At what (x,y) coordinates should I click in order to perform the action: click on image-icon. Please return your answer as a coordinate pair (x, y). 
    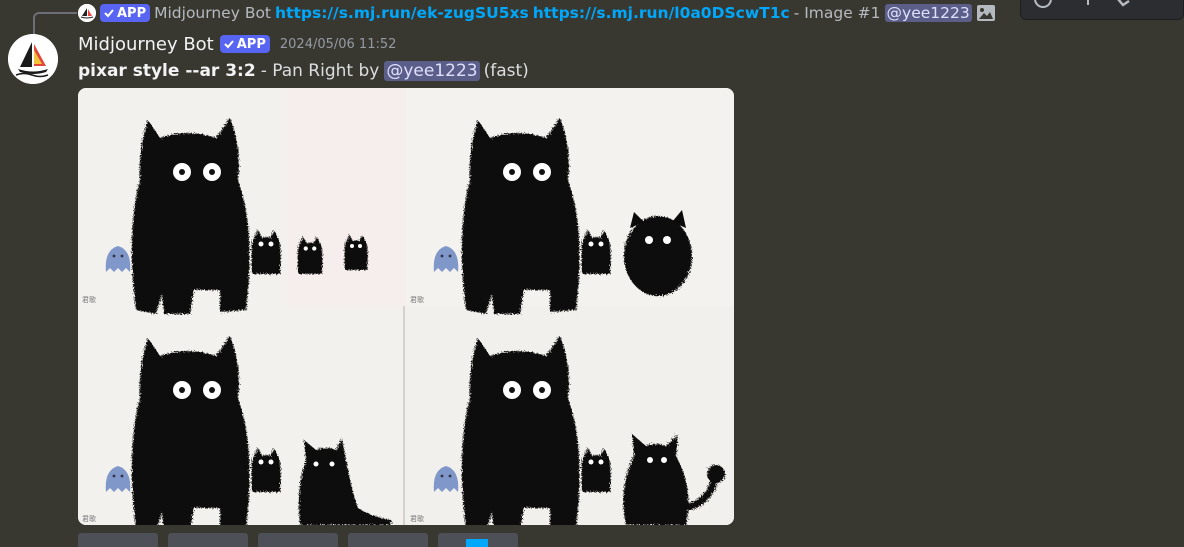
    Looking at the image, I should click on (986, 13).